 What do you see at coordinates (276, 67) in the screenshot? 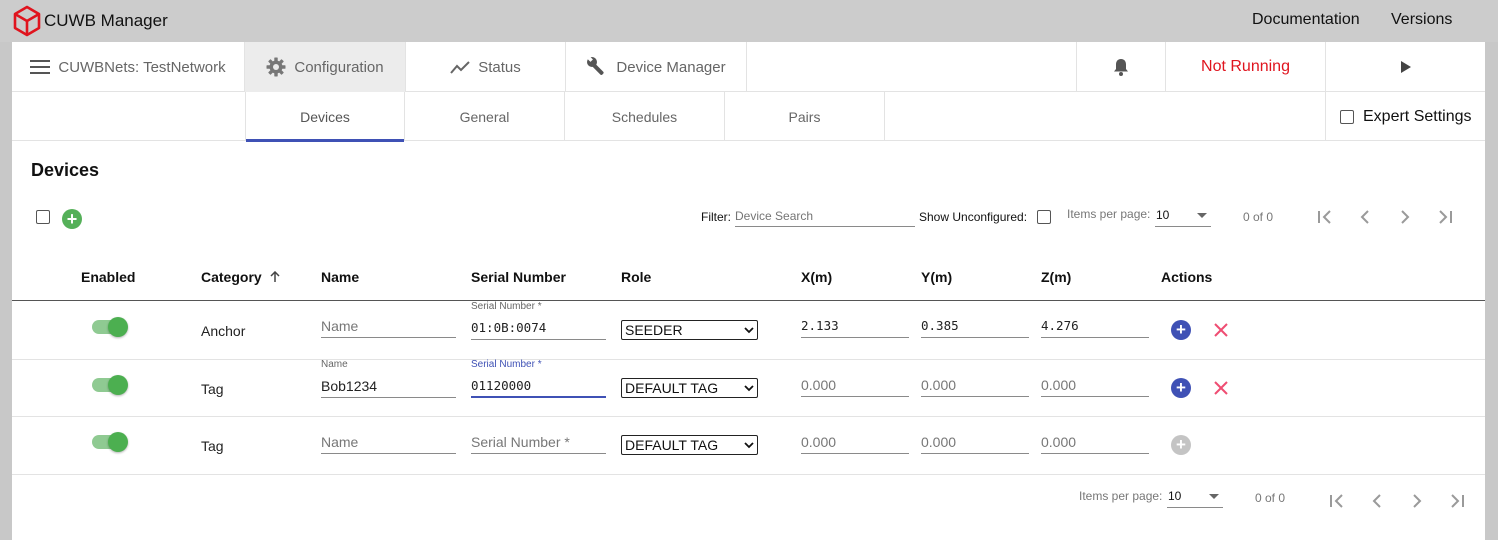
I see `gear-icon` at bounding box center [276, 67].